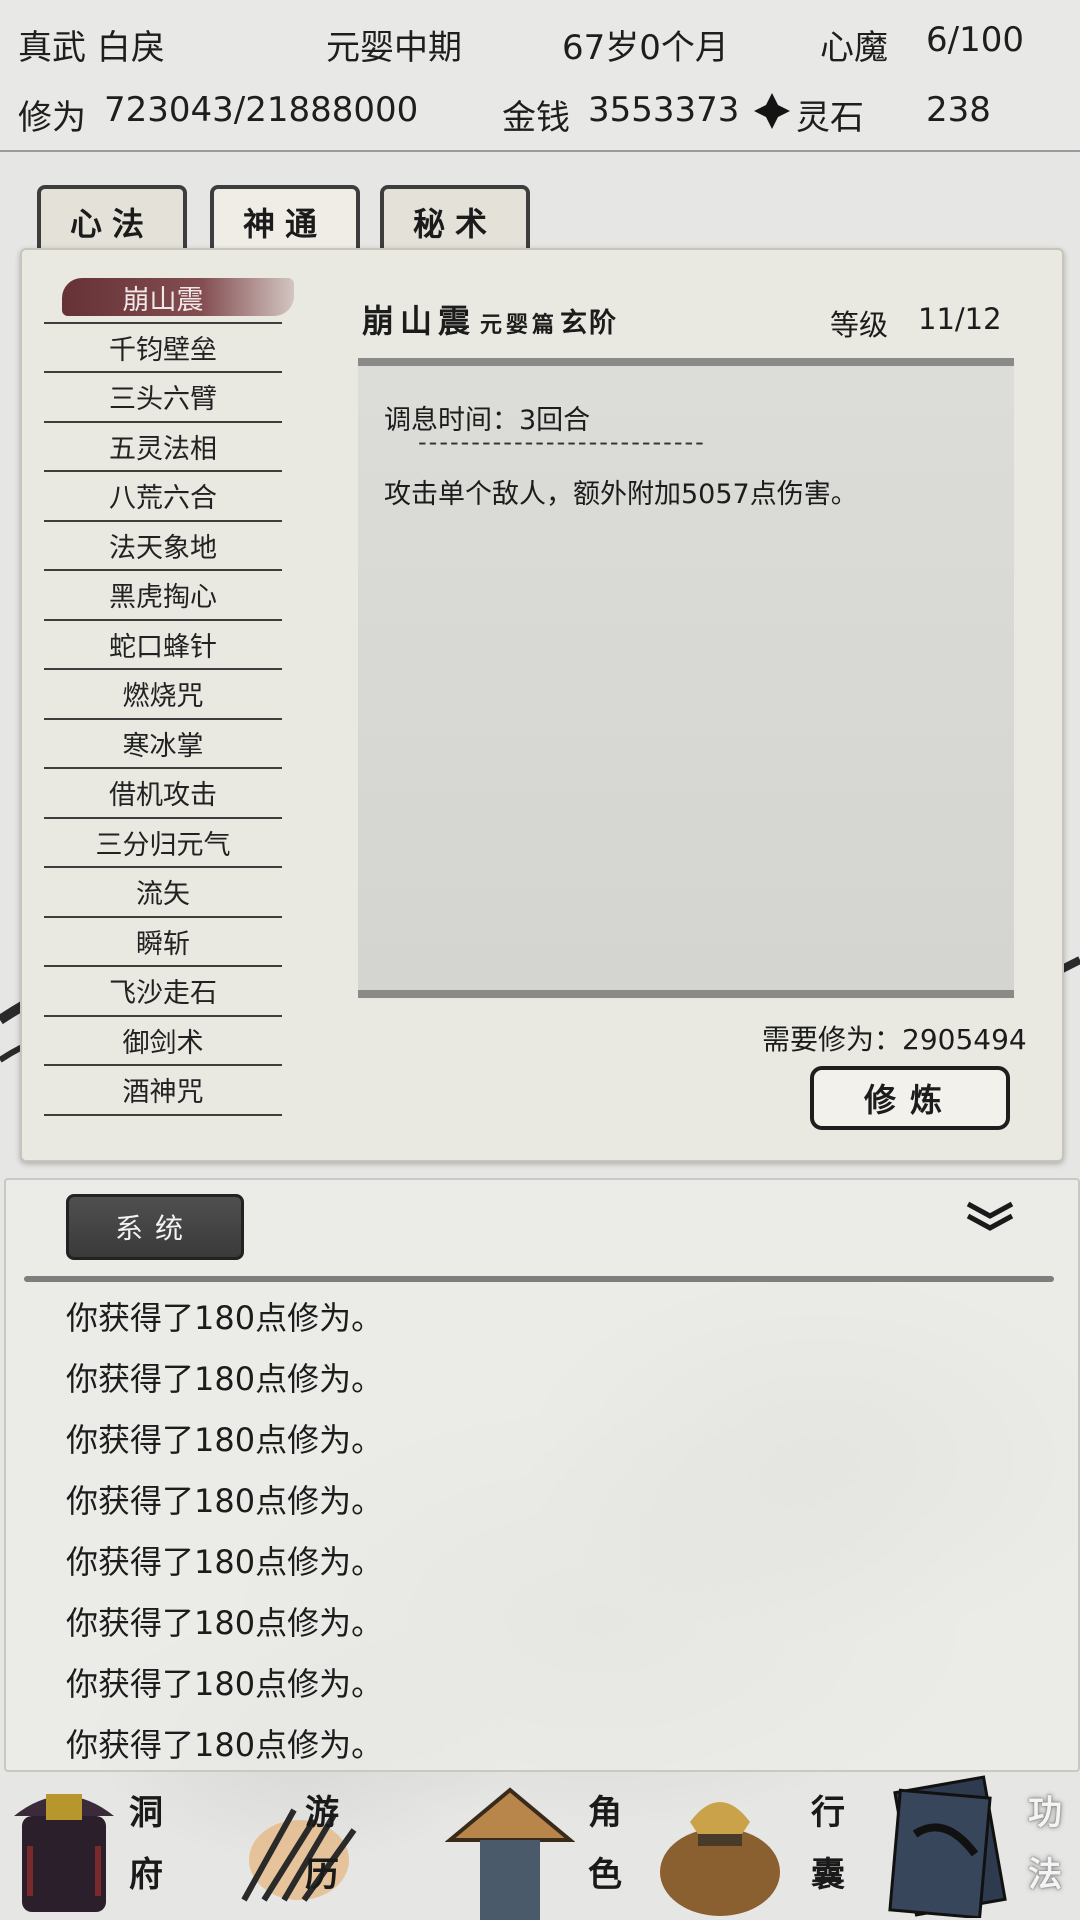  I want to click on skill-item: 黑虎掏心, so click(163, 596).